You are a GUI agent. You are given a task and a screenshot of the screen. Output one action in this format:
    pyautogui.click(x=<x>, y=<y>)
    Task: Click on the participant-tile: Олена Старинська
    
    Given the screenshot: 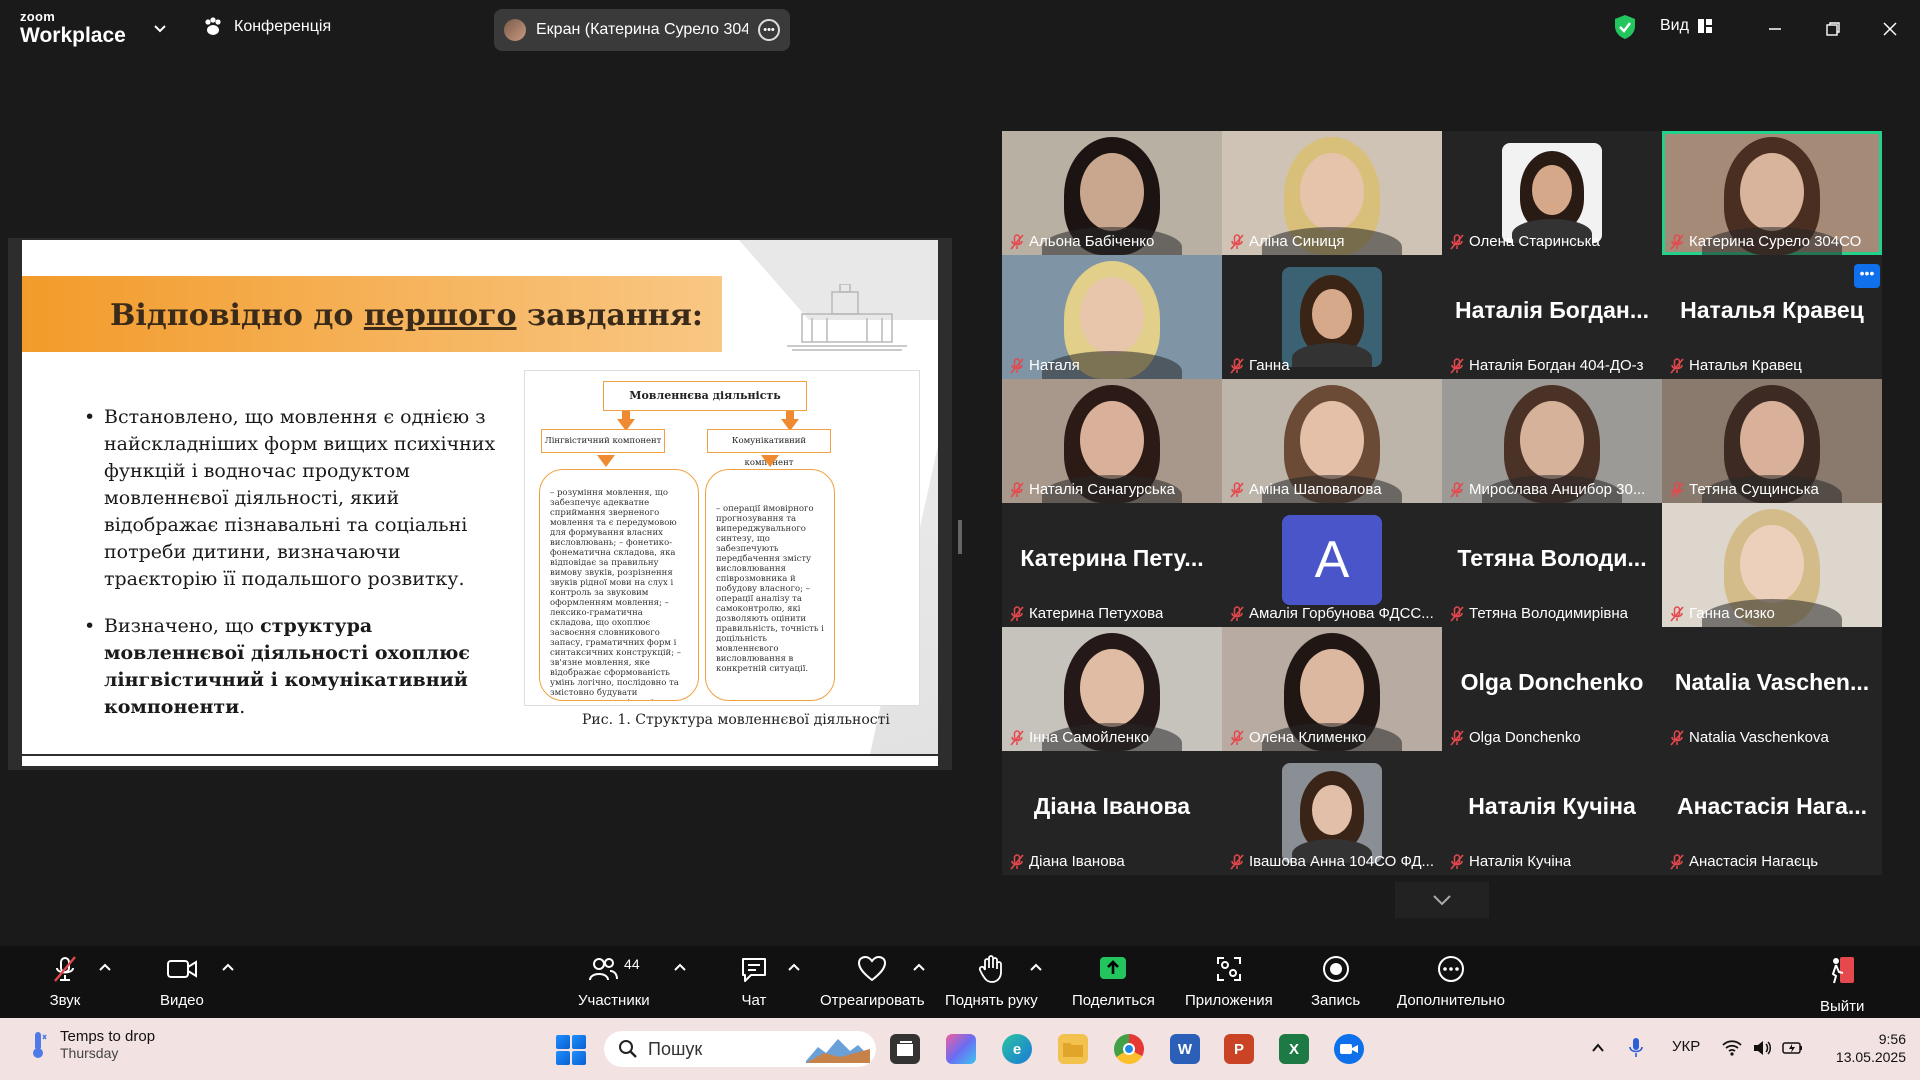 What is the action you would take?
    pyautogui.click(x=1552, y=193)
    